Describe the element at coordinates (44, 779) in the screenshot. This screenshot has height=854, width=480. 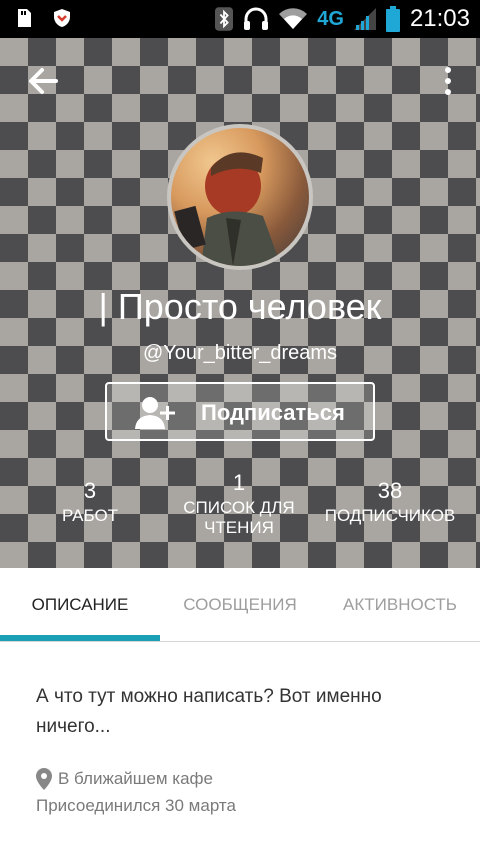
I see `location-pin-icon` at that location.